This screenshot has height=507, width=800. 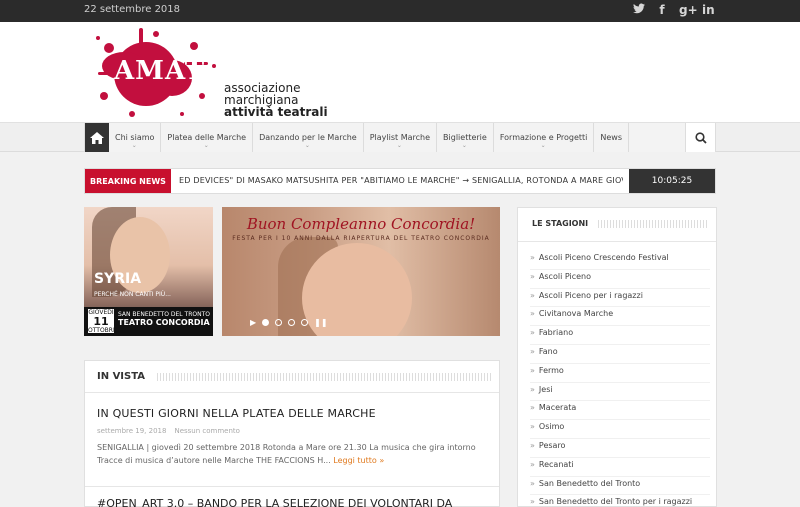 I want to click on nav-item-formazione: Formazione e Progetti ⌄, so click(x=544, y=137).